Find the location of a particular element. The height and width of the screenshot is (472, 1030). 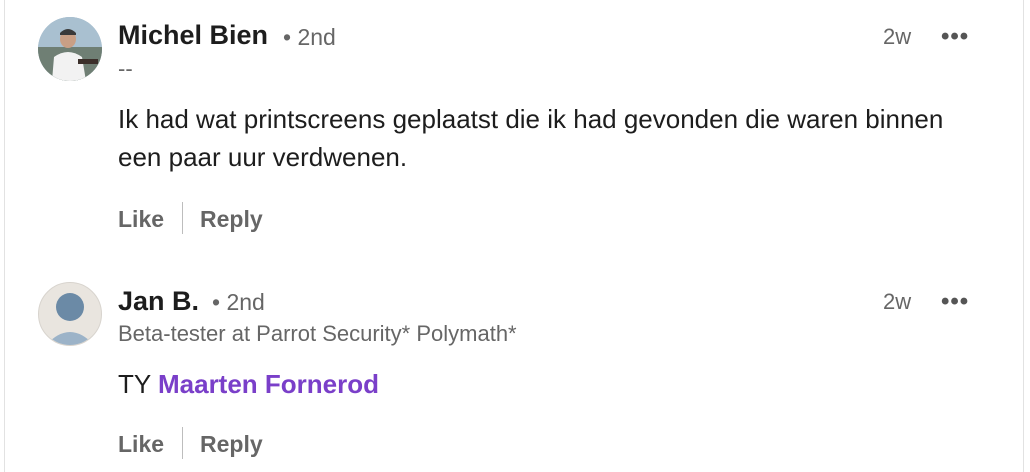

profile-photo-icon is located at coordinates (70, 49).